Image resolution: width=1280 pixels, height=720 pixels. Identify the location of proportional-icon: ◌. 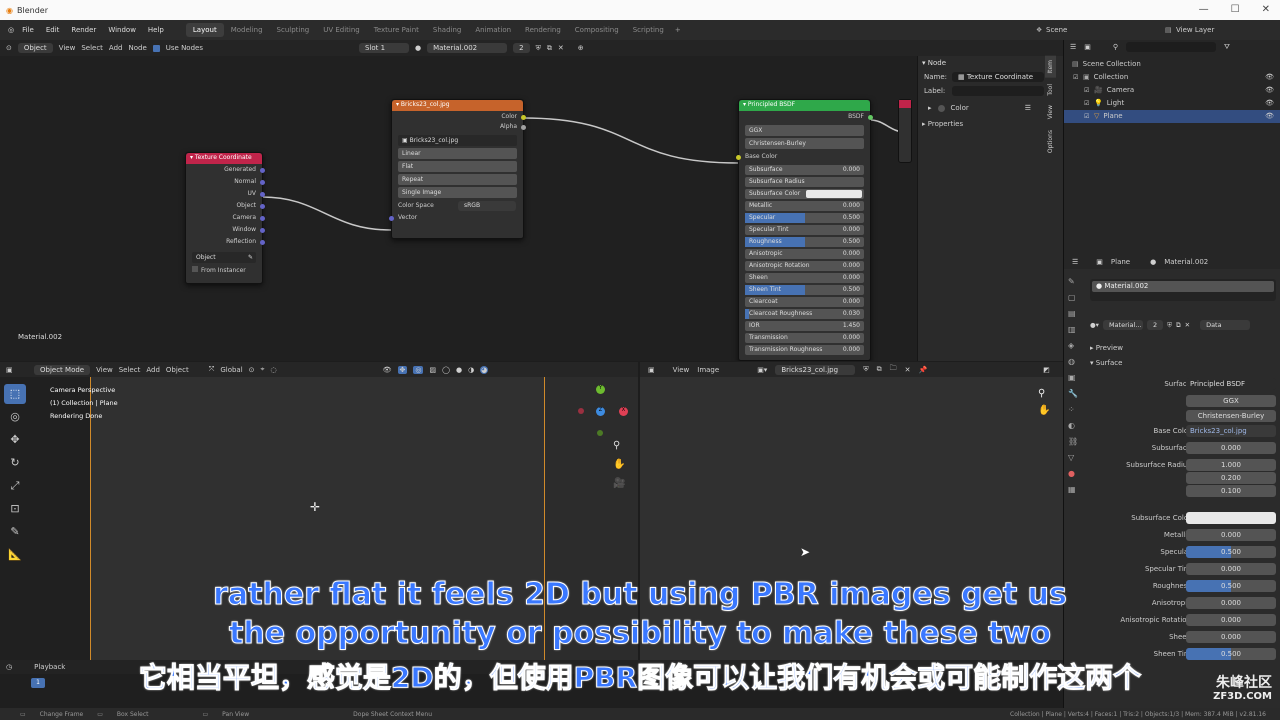
(274, 370).